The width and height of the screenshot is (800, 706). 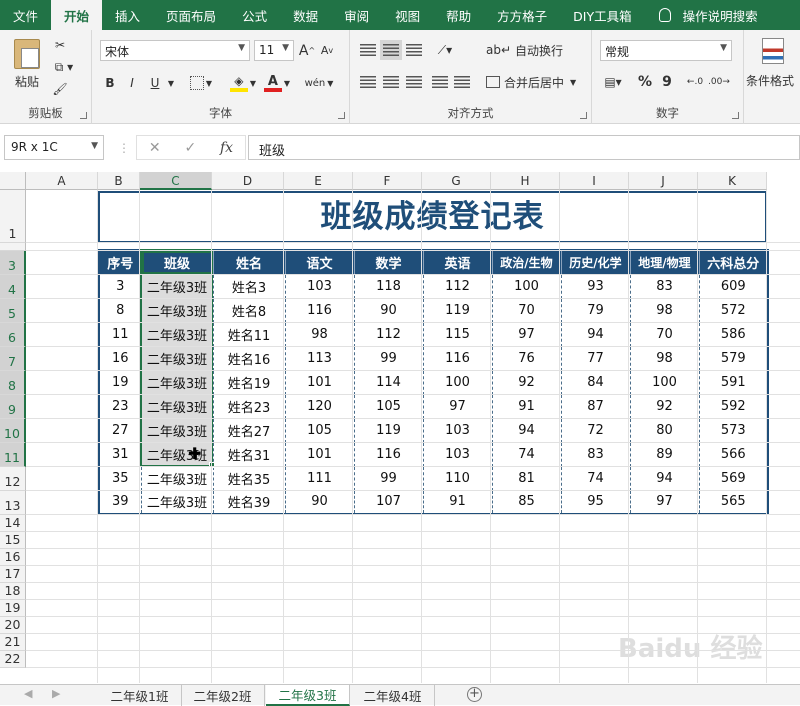 What do you see at coordinates (13, 608) in the screenshot?
I see `row-header-19: 19` at bounding box center [13, 608].